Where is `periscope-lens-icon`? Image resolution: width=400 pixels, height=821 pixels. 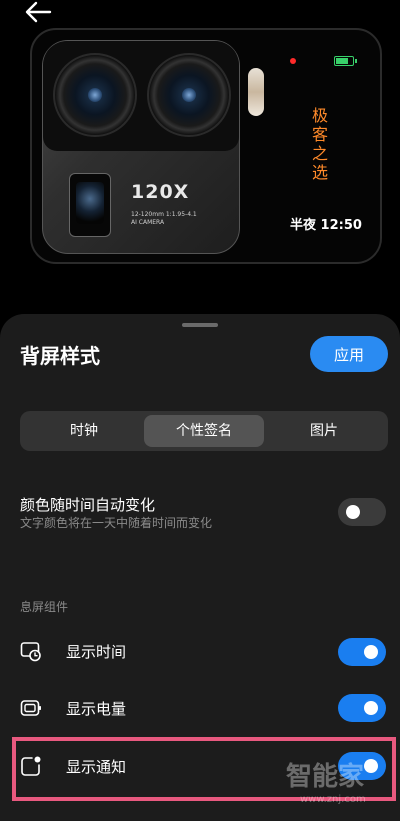 periscope-lens-icon is located at coordinates (90, 205).